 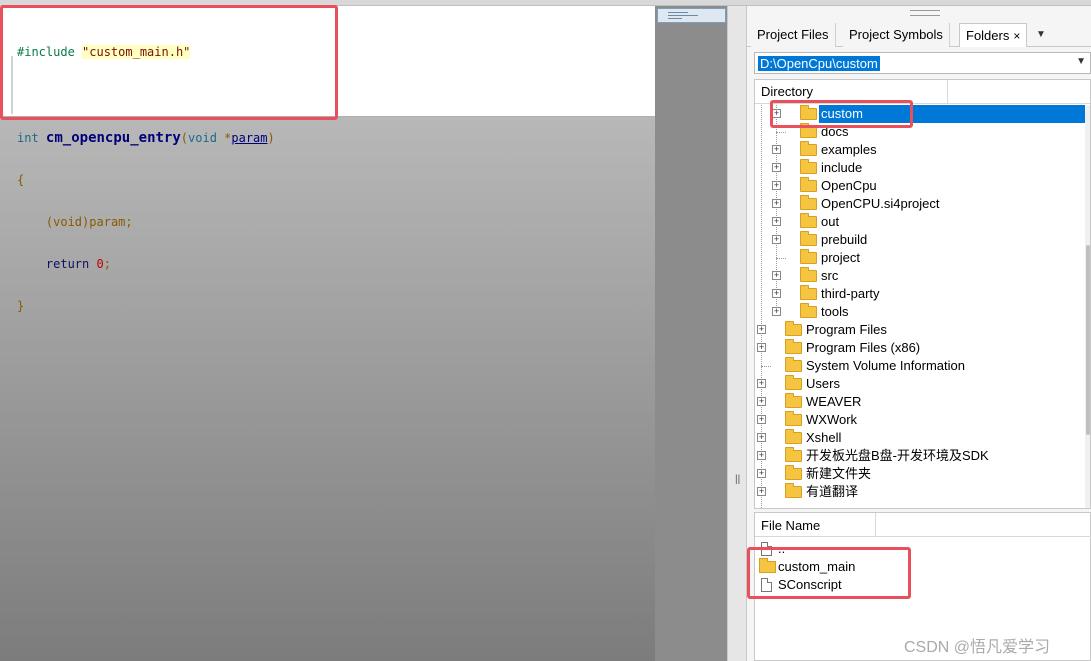 I want to click on tree-item: + prebuild, so click(x=920, y=240).